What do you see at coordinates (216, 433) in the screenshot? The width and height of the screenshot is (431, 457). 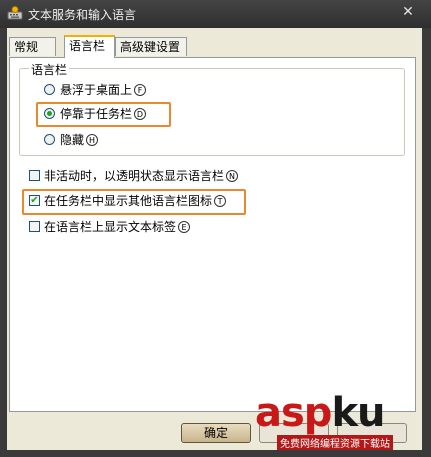 I see `ok-button: 确定` at bounding box center [216, 433].